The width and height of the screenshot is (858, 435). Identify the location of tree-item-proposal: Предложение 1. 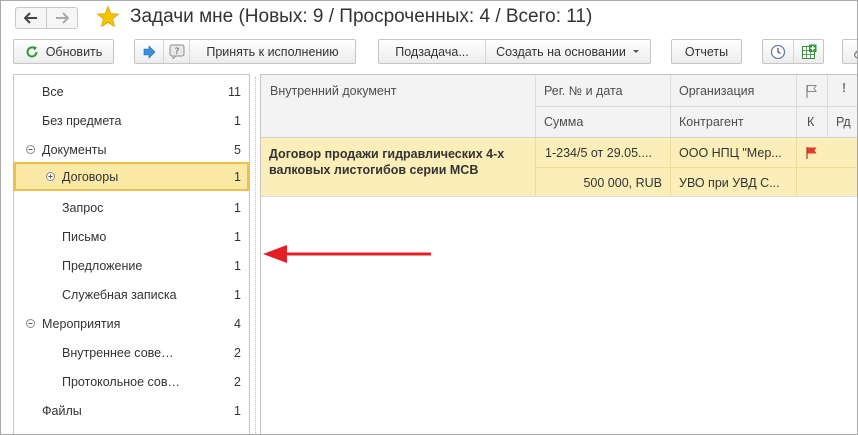
(131, 265).